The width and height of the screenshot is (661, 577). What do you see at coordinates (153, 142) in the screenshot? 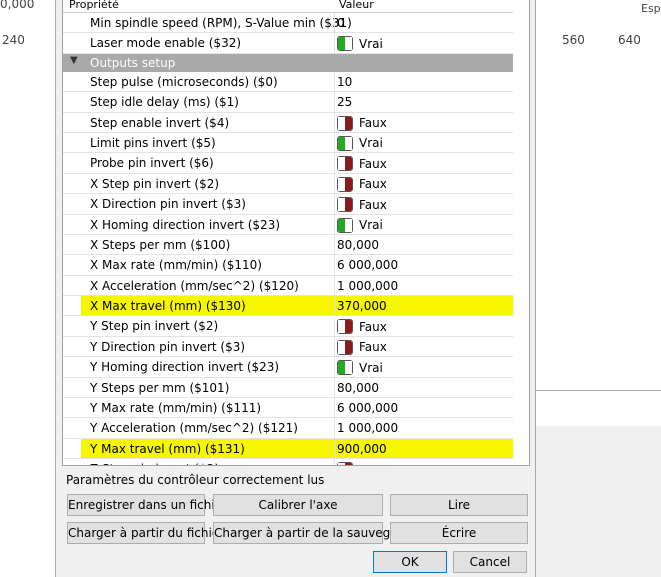
I see `property-name: Limit pins invert ($5)` at bounding box center [153, 142].